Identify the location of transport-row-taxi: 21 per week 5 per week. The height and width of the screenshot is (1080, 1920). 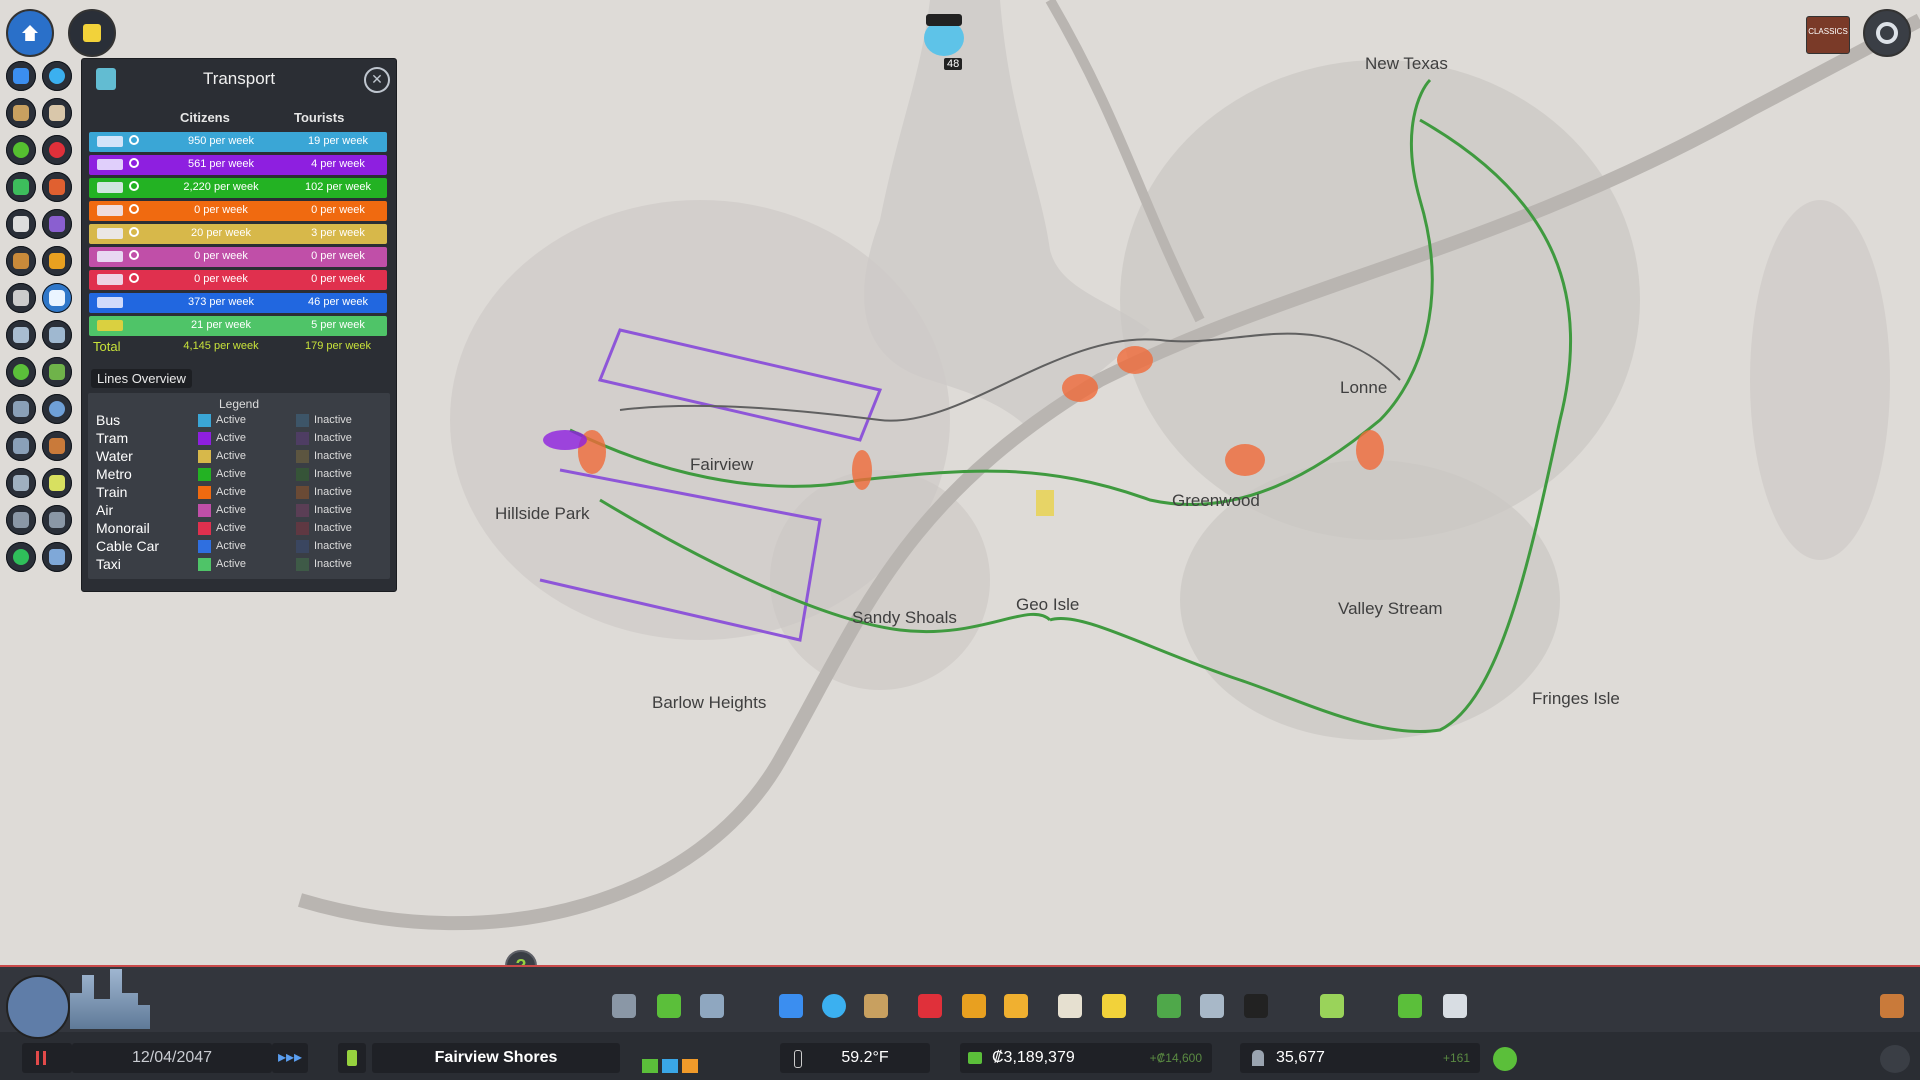
(238, 326).